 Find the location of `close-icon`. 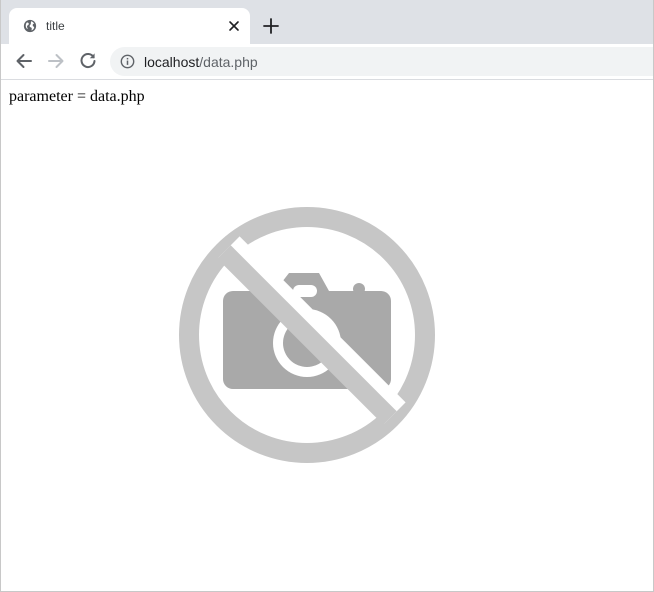

close-icon is located at coordinates (234, 26).